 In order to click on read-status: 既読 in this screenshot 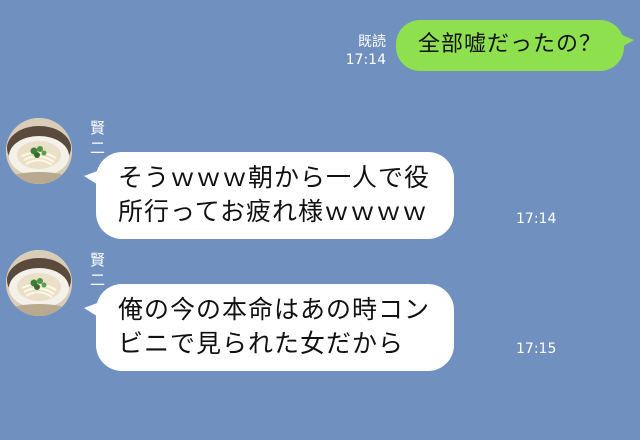, I will do `click(371, 42)`.